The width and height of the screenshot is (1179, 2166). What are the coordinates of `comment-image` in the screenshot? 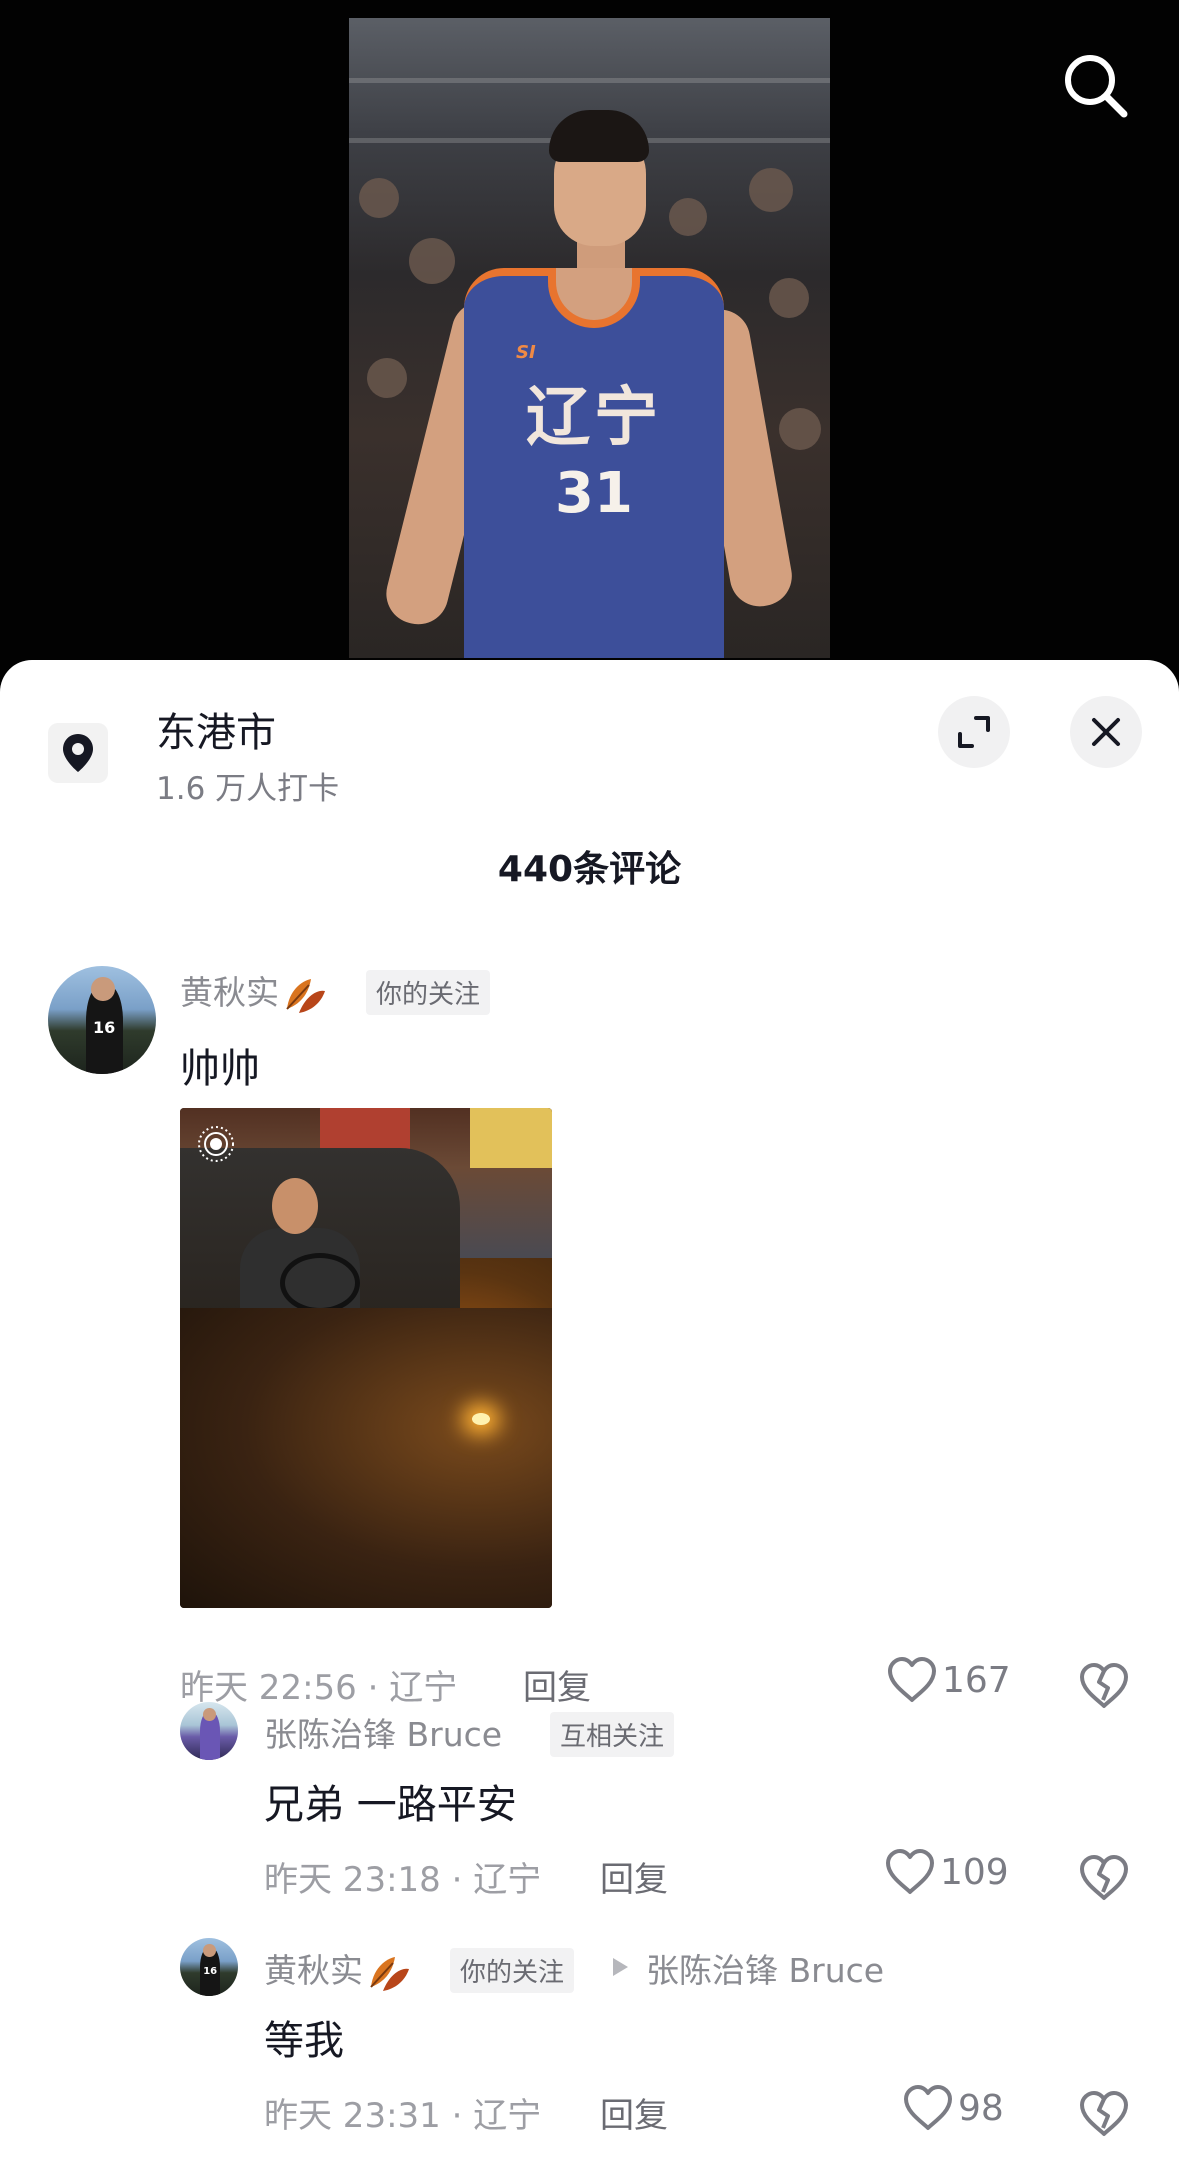 It's located at (366, 1358).